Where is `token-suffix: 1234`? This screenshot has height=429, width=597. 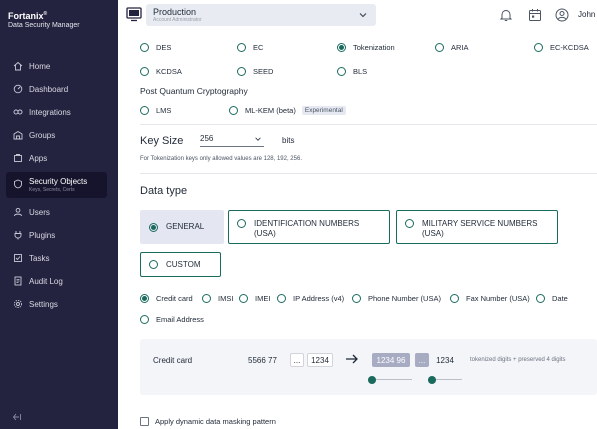
token-suffix: 1234 is located at coordinates (445, 360).